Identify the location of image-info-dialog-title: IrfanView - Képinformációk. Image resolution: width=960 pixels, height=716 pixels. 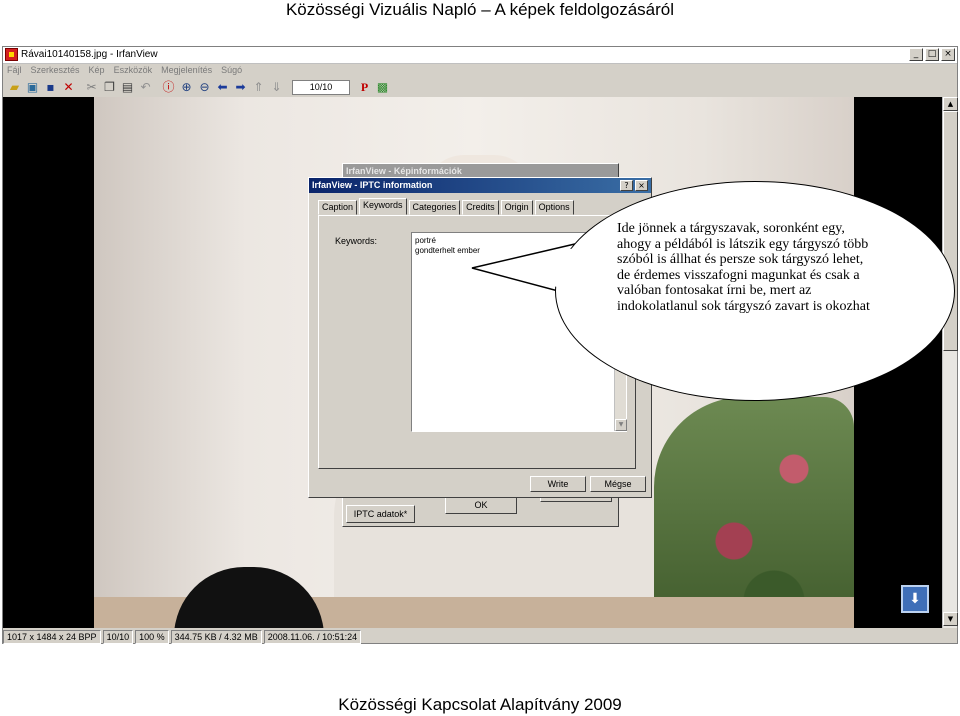
(480, 171).